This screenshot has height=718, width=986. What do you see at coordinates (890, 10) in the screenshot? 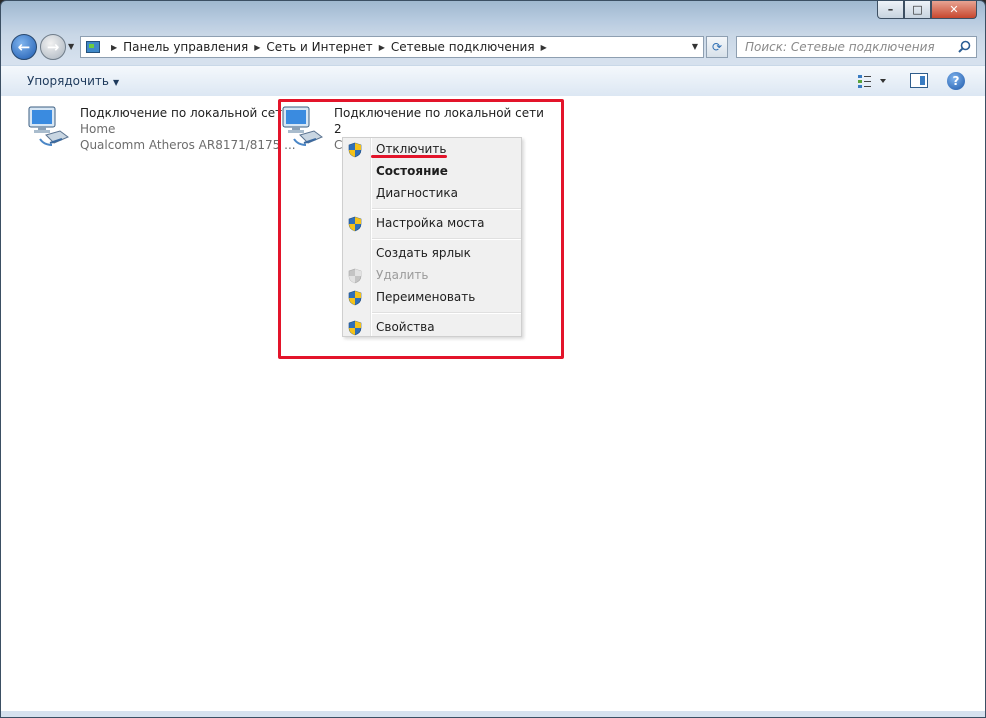
I see `minimize-button: –` at bounding box center [890, 10].